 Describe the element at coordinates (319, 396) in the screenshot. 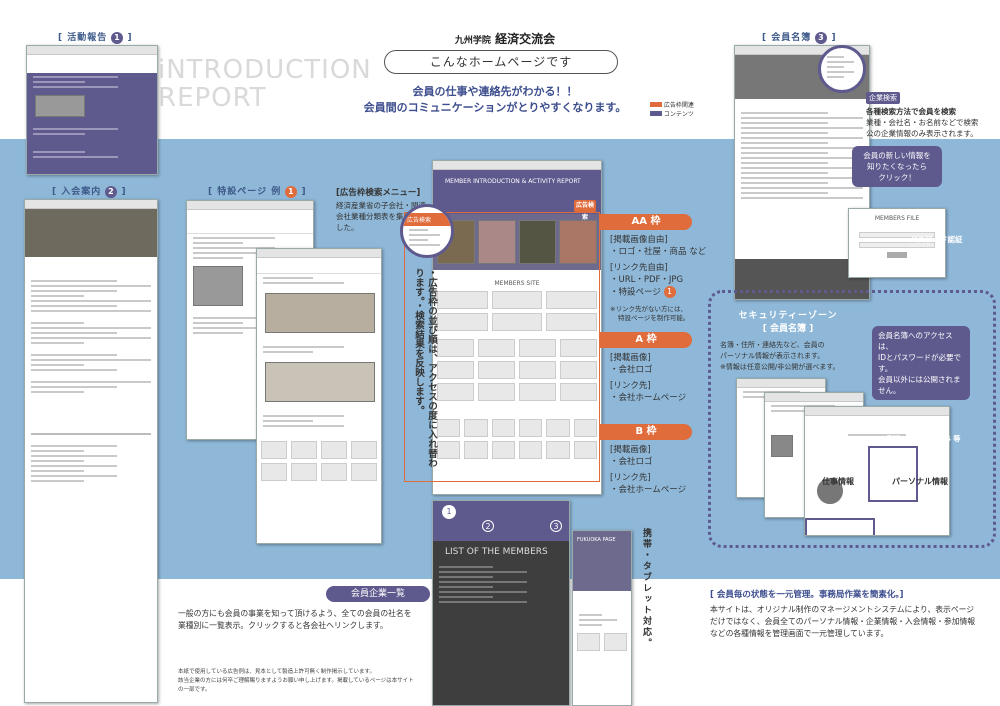

I see `special-page-detail-screenshot` at that location.